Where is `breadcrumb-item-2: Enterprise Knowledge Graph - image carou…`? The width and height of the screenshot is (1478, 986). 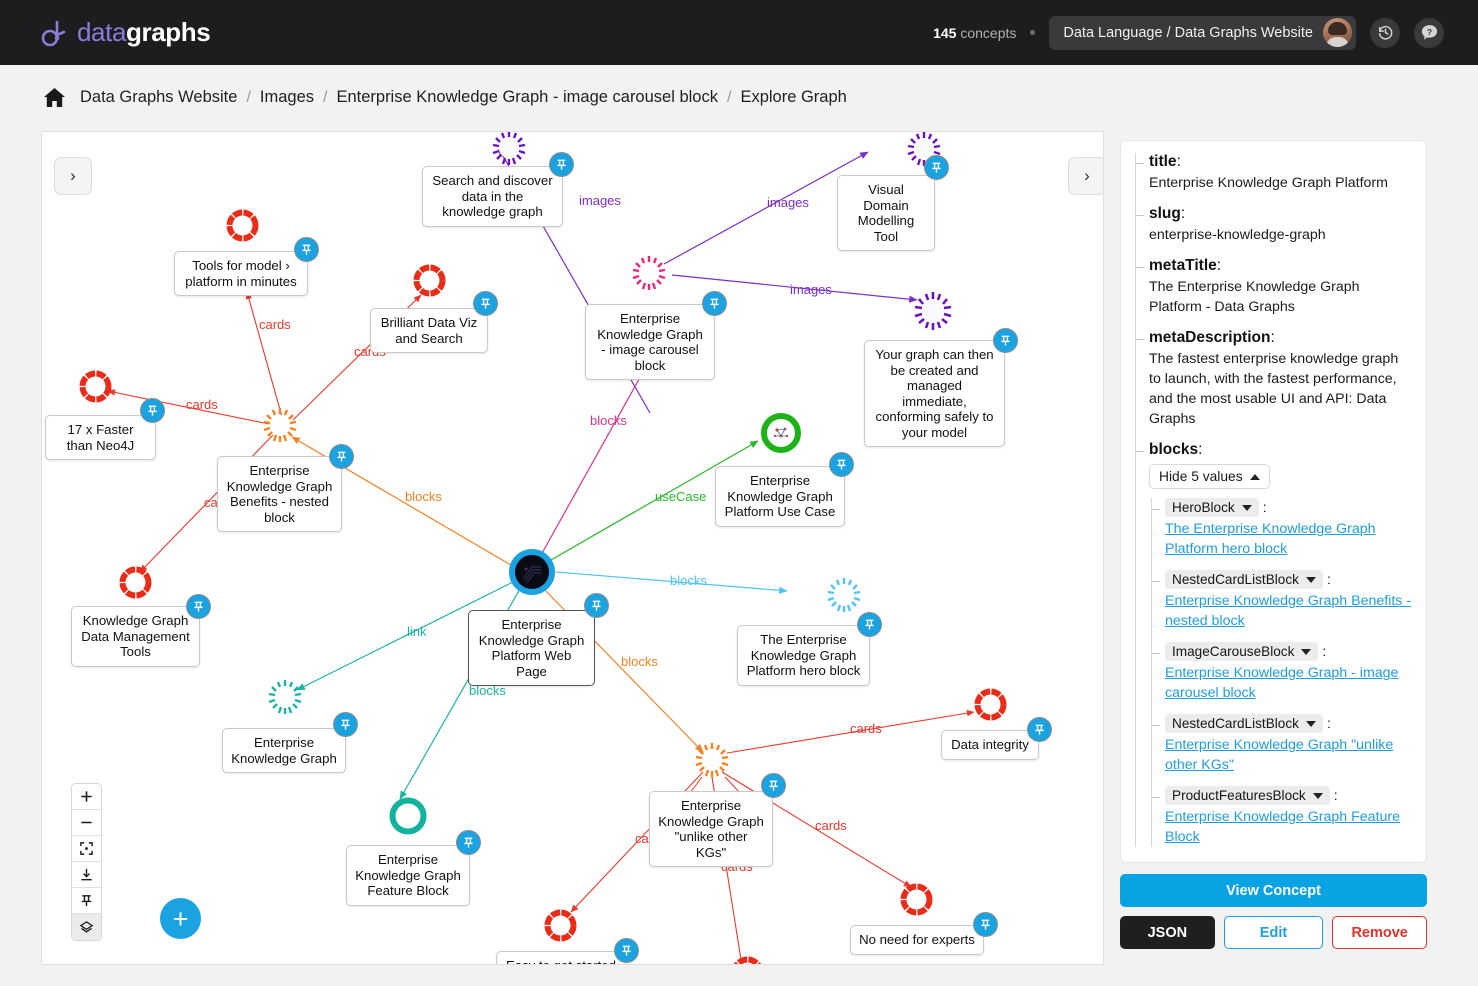 breadcrumb-item-2: Enterprise Knowledge Graph - image carou… is located at coordinates (527, 97).